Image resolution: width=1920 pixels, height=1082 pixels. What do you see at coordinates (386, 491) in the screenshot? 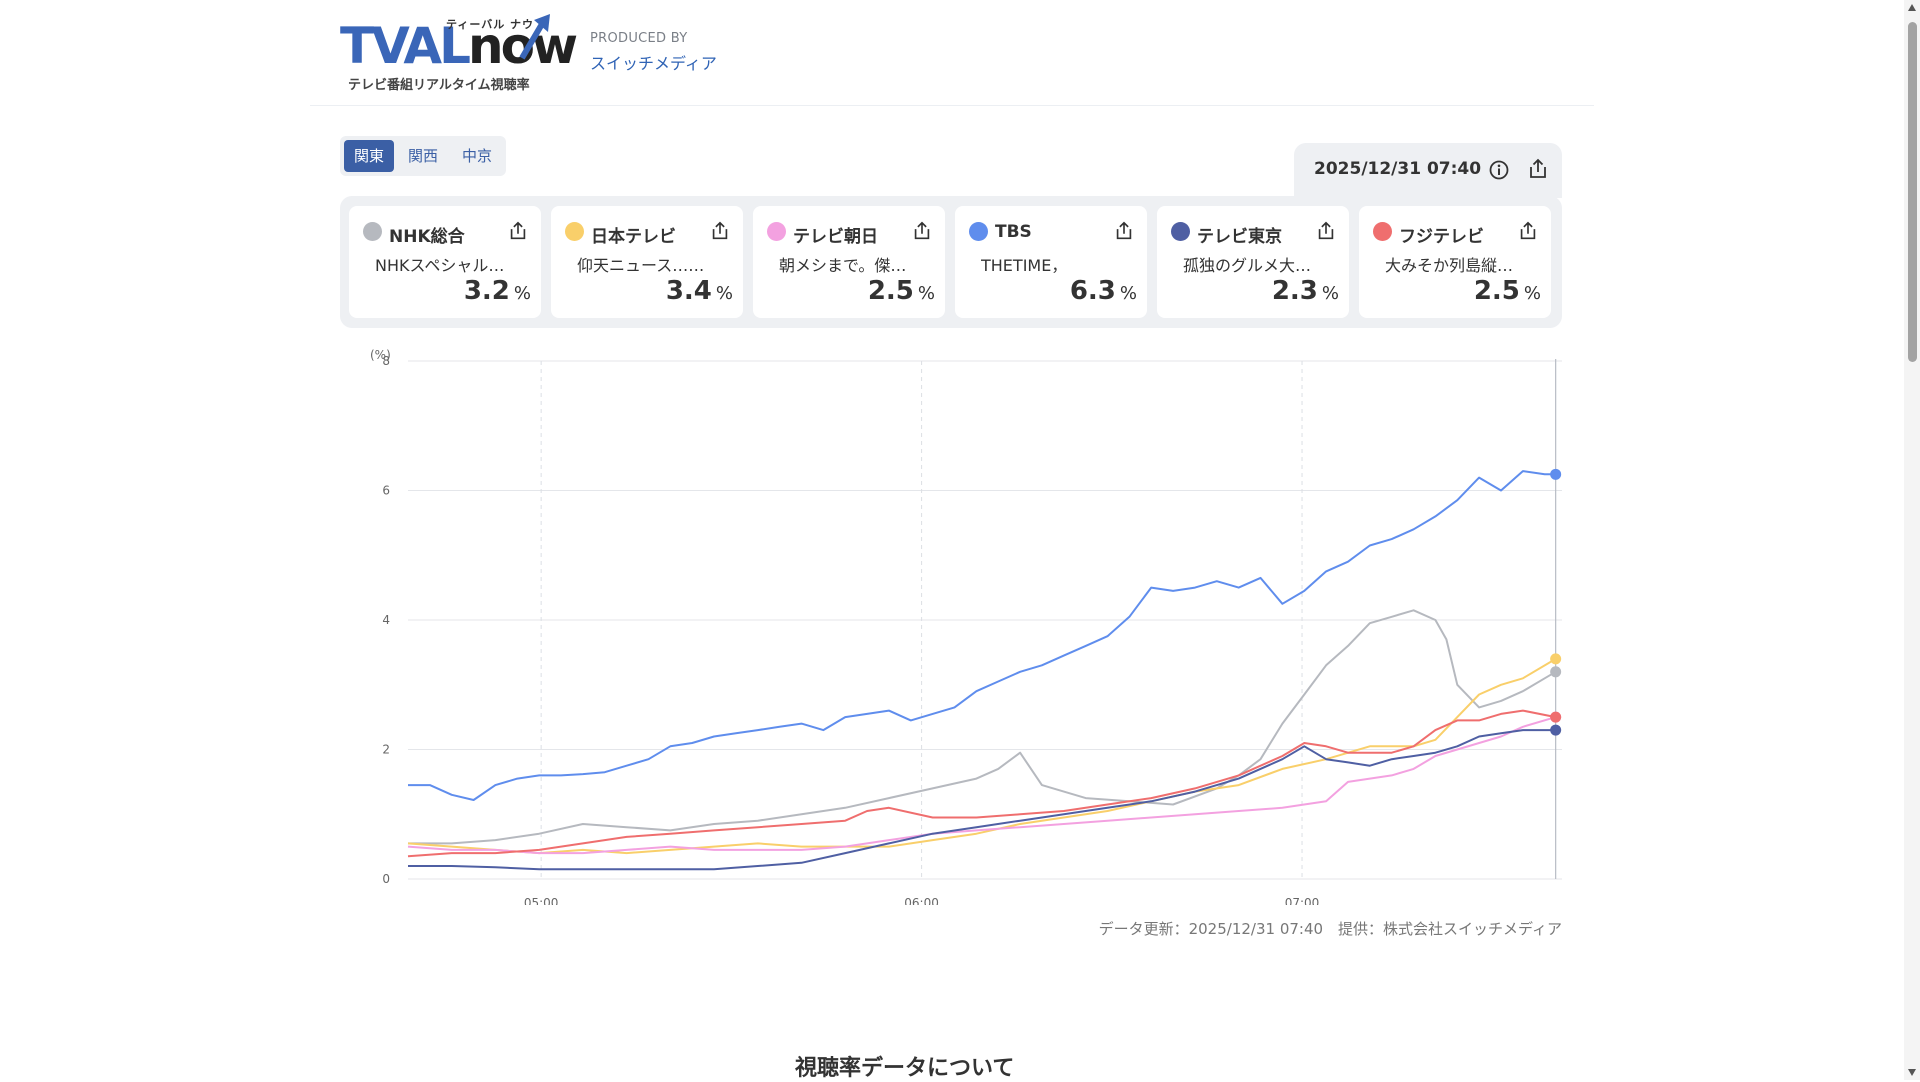
I see `y-tick-label: 6` at bounding box center [386, 491].